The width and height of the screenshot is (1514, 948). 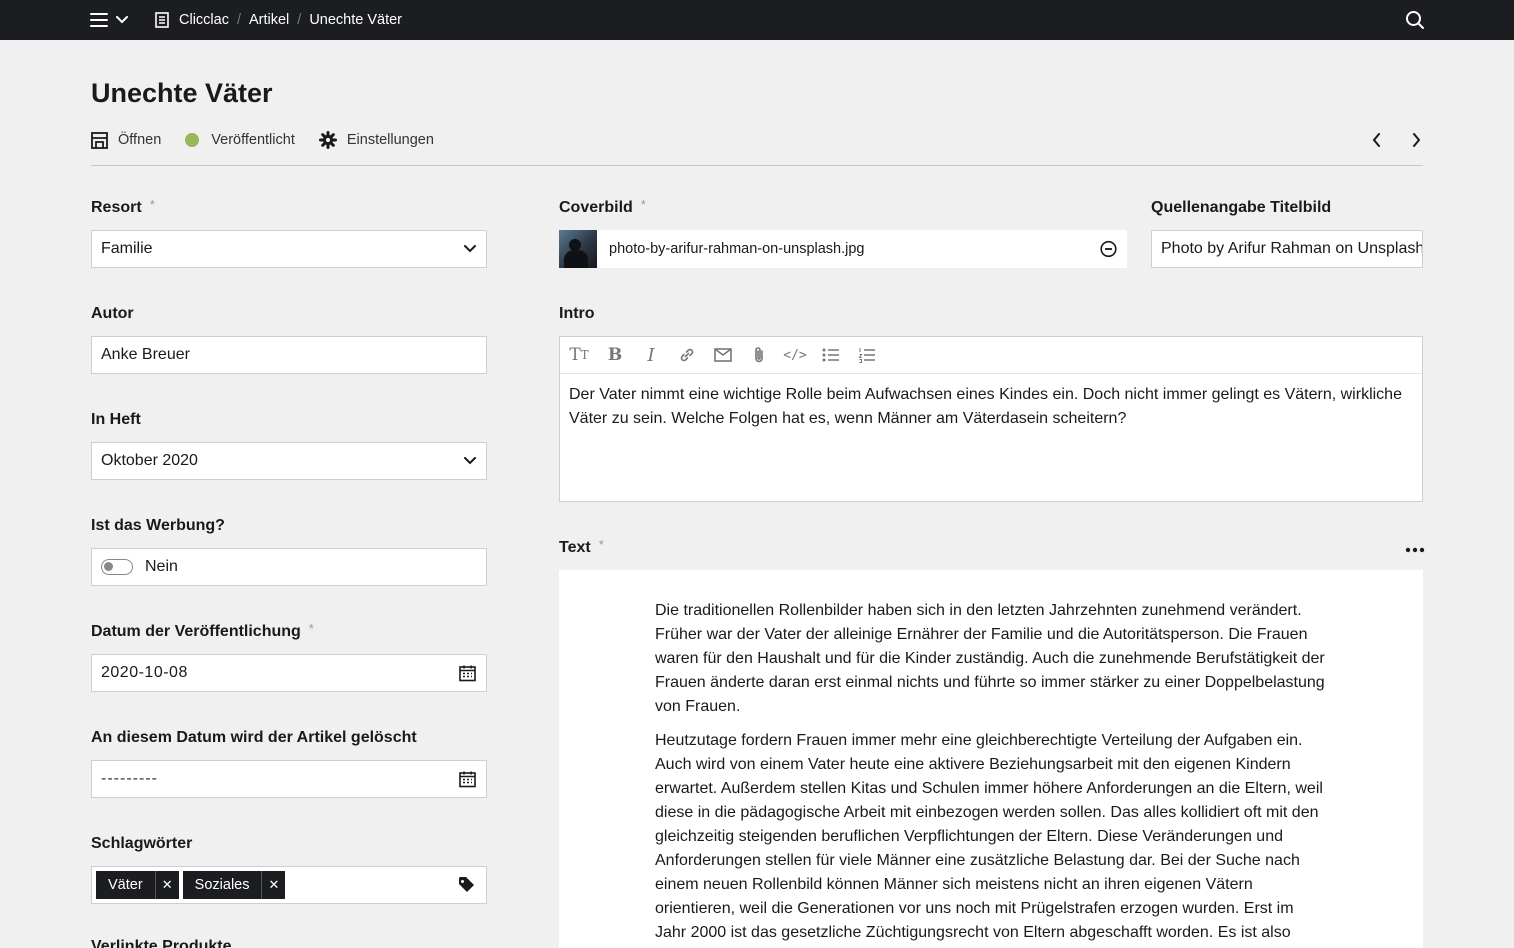 I want to click on bullet-list-icon, so click(x=831, y=355).